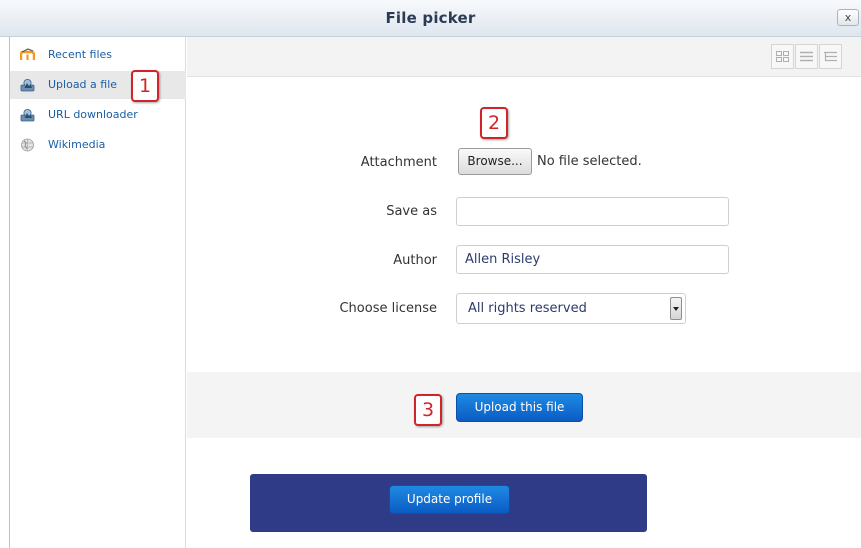 This screenshot has width=861, height=548. I want to click on sidebar-item-label: Wikimedia, so click(77, 144).